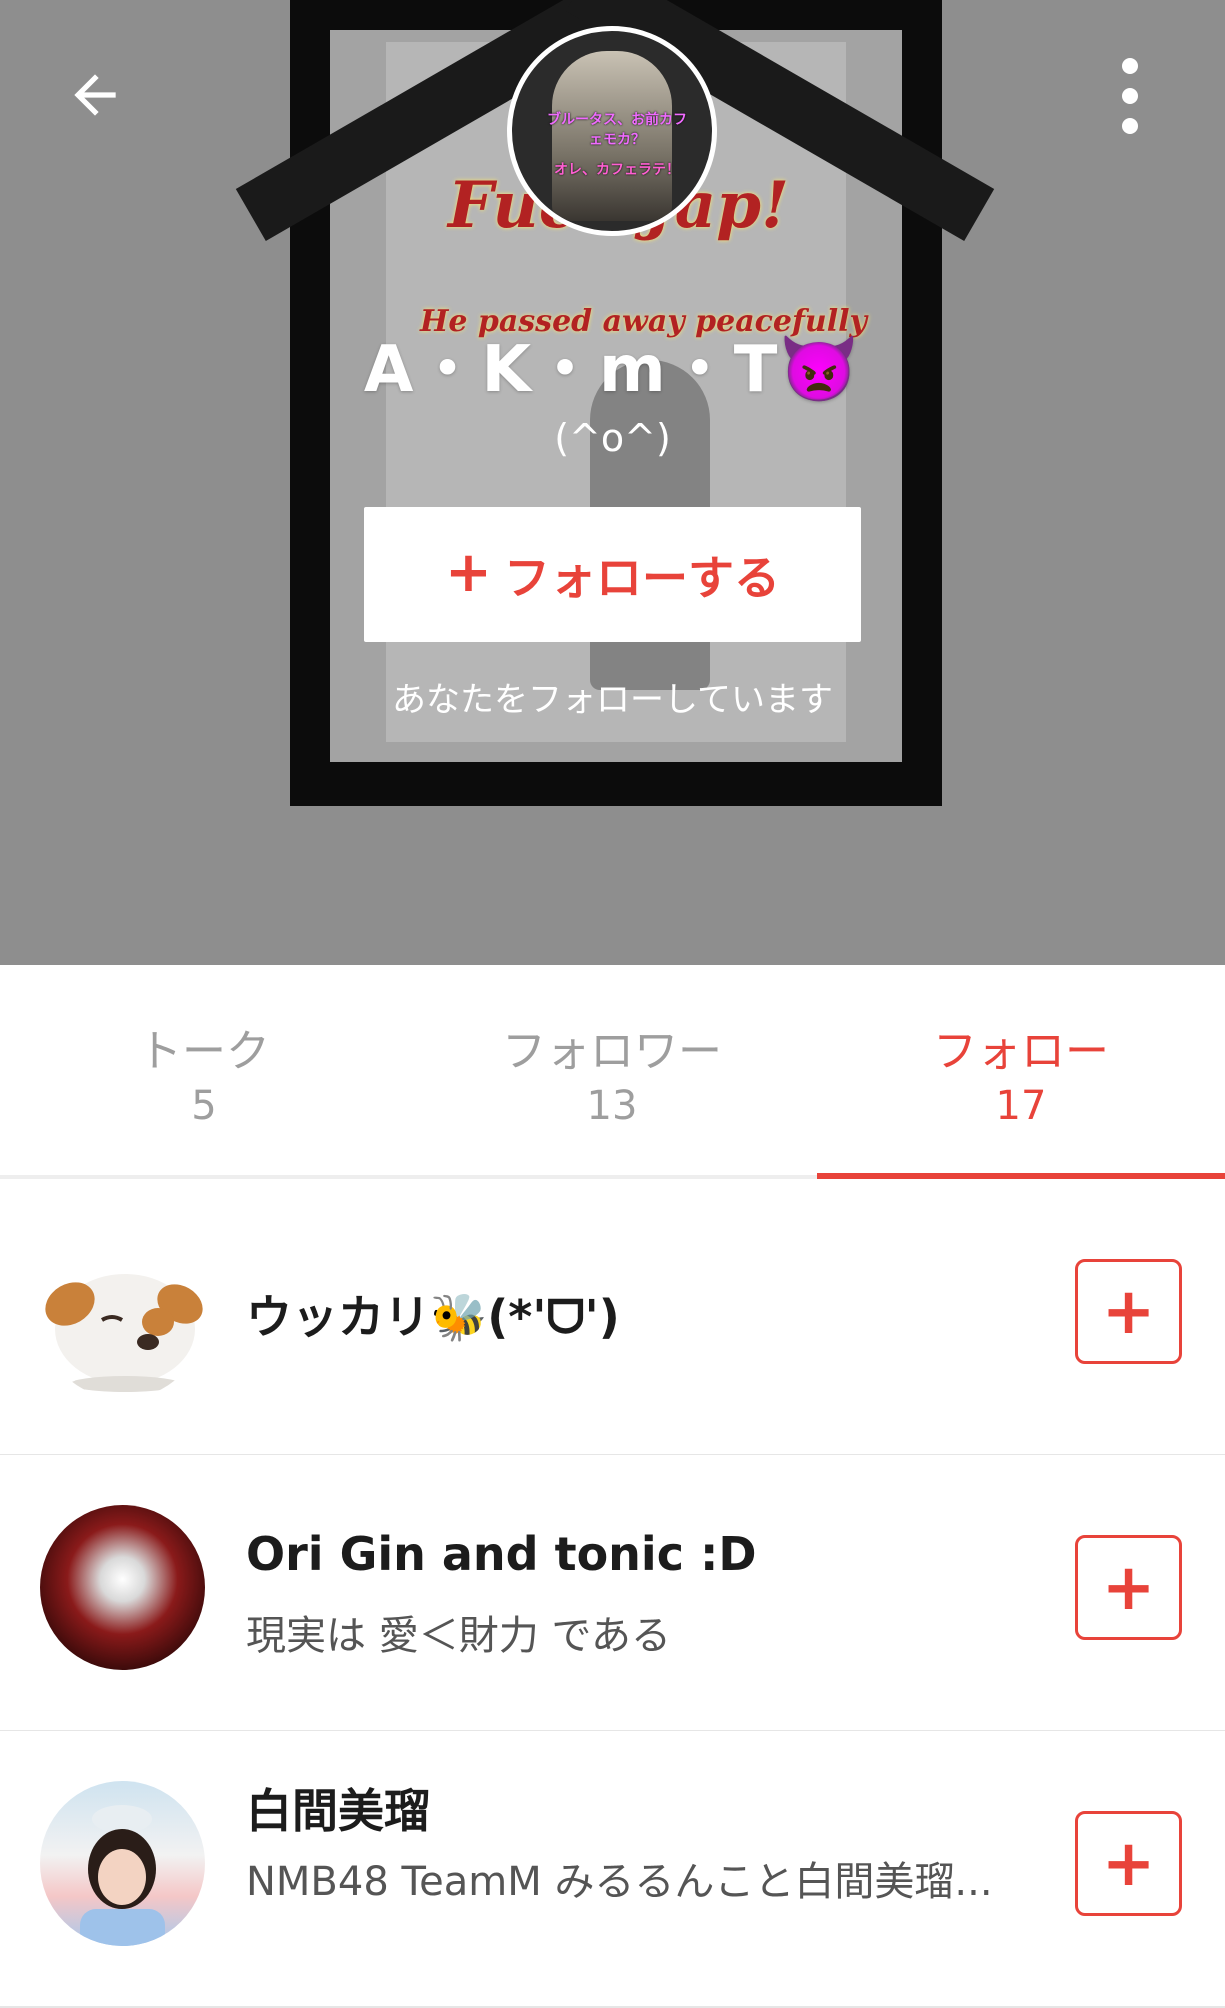 The height and width of the screenshot is (2008, 1225). I want to click on tab-followers: フォロワー 13, so click(612, 1070).